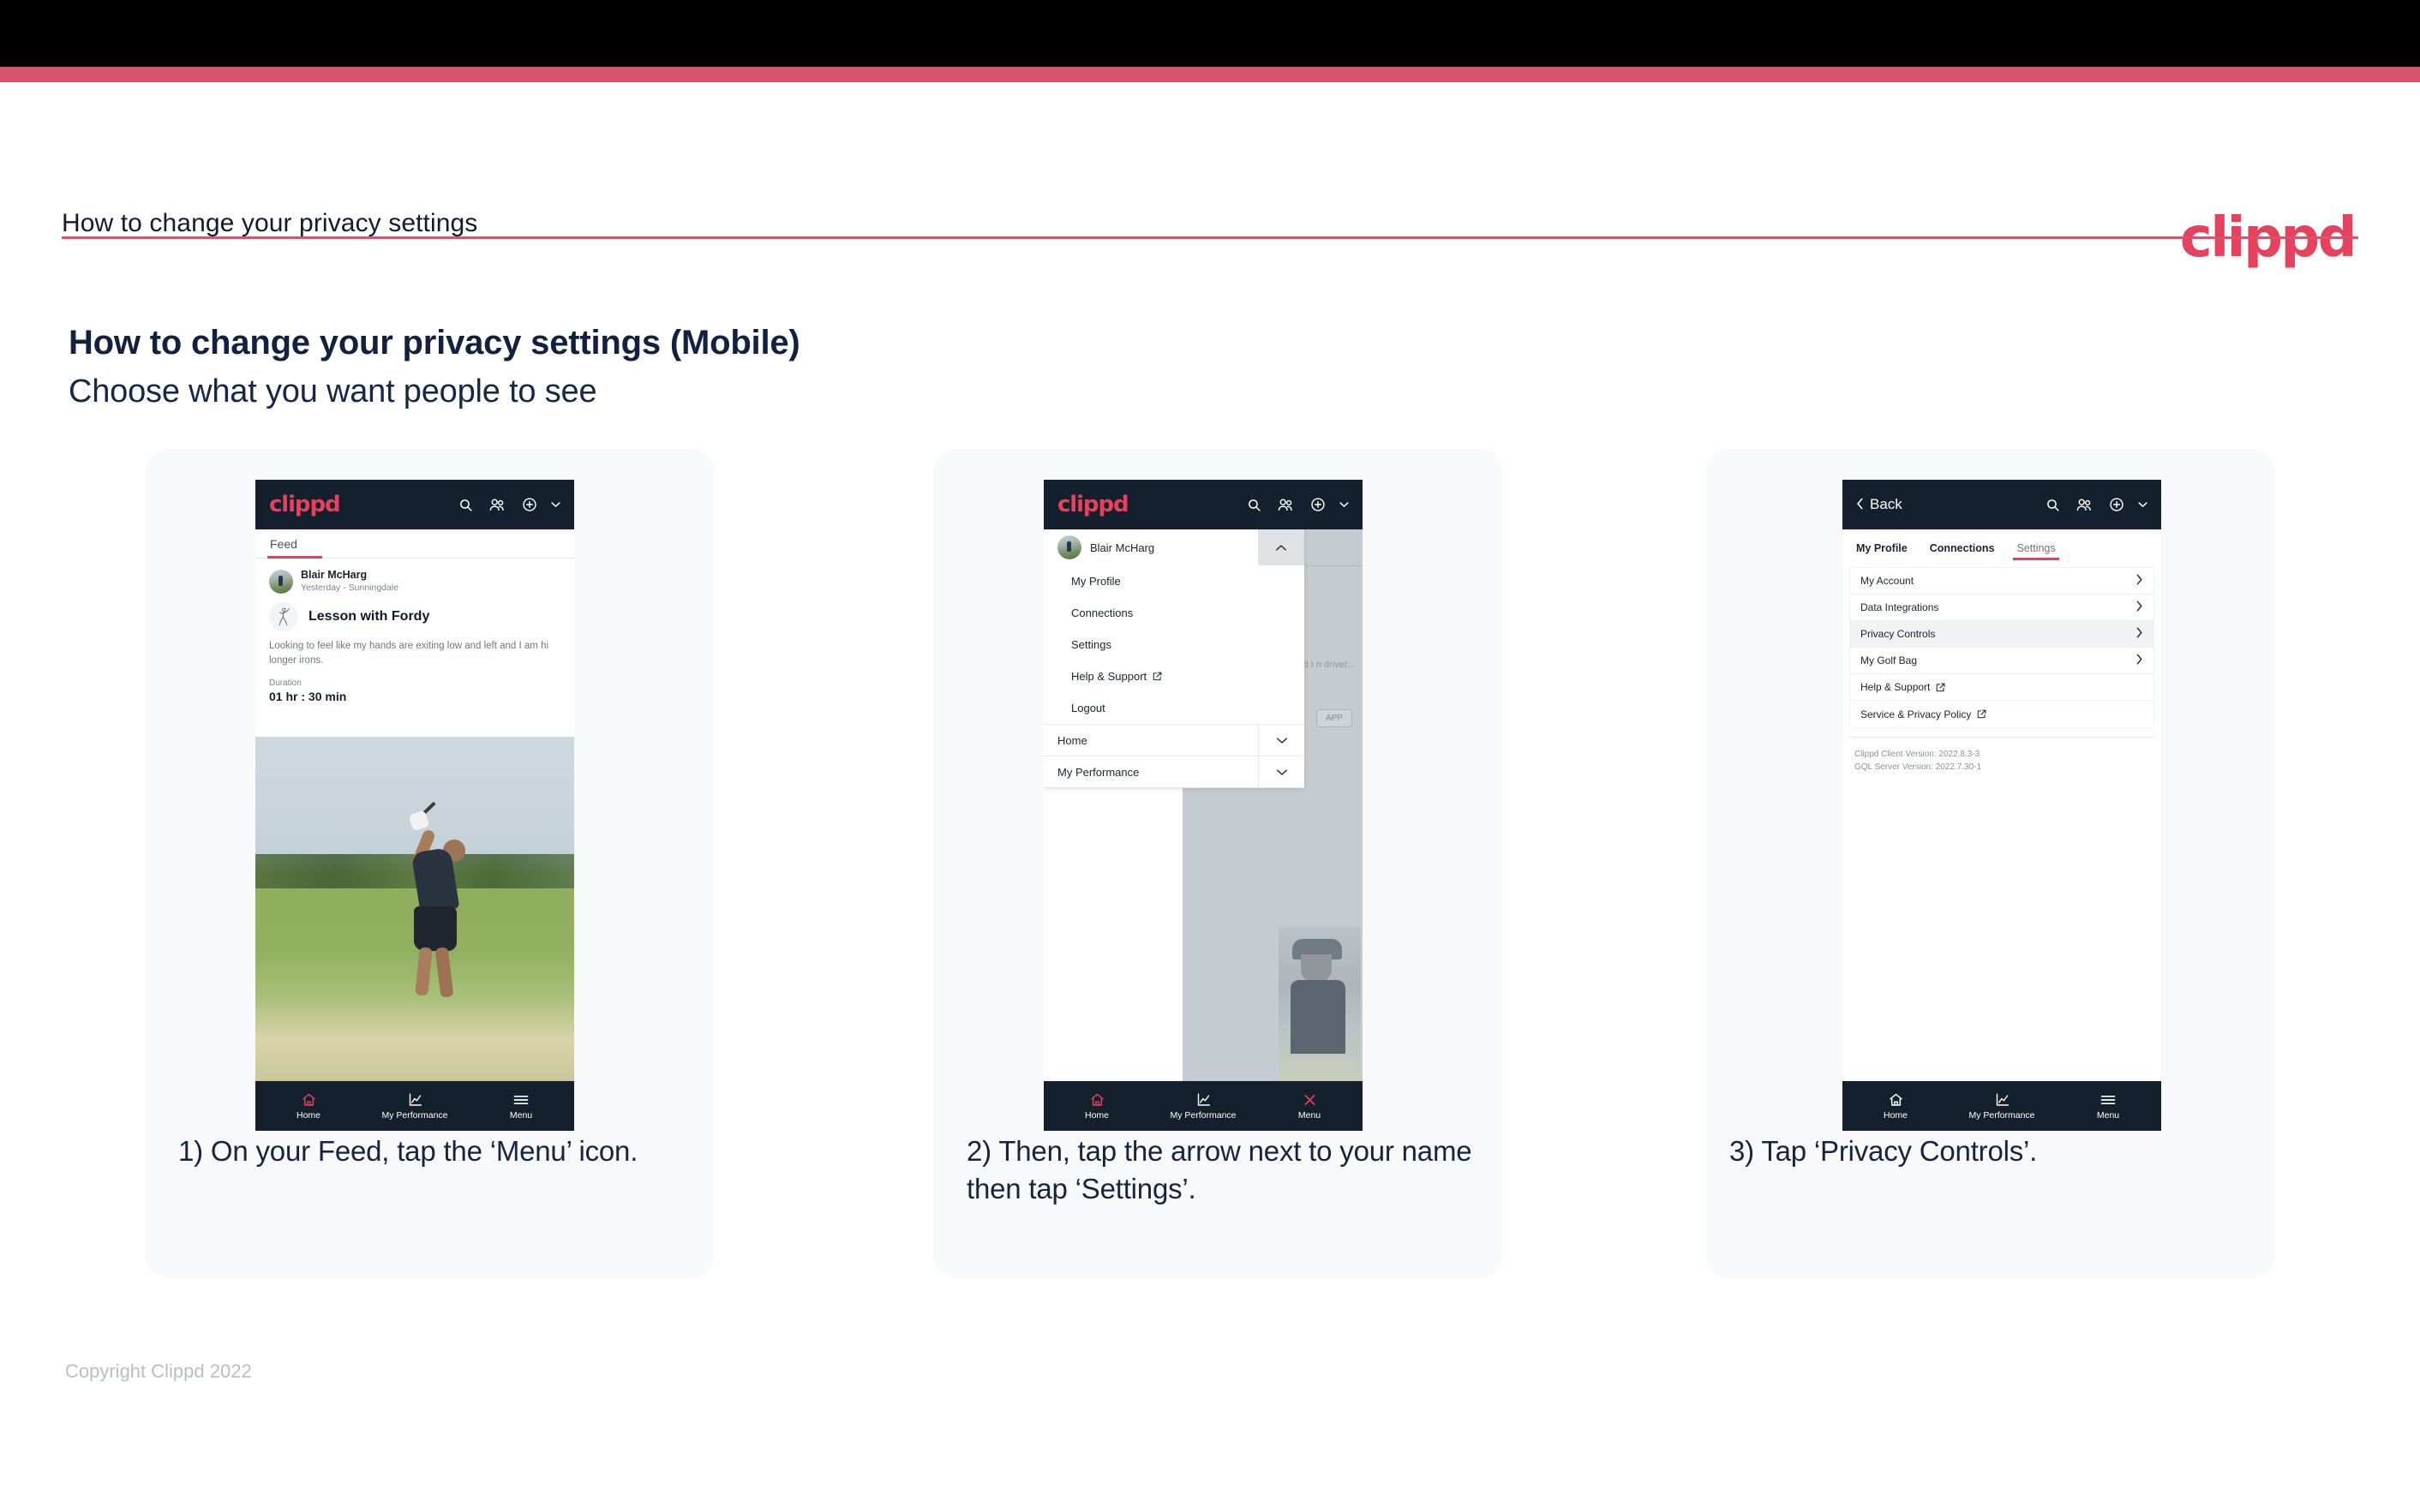 This screenshot has width=2420, height=1512. Describe the element at coordinates (2002, 661) in the screenshot. I see `settings-row-my-golf-bag: My Golf Bag` at that location.